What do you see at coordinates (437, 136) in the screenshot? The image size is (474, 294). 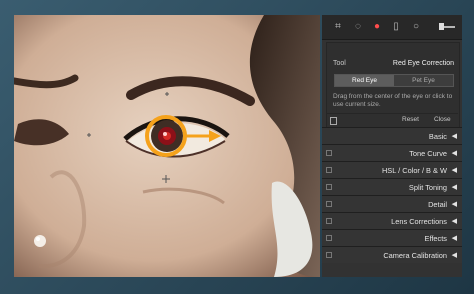 I see `section-label: Basic` at bounding box center [437, 136].